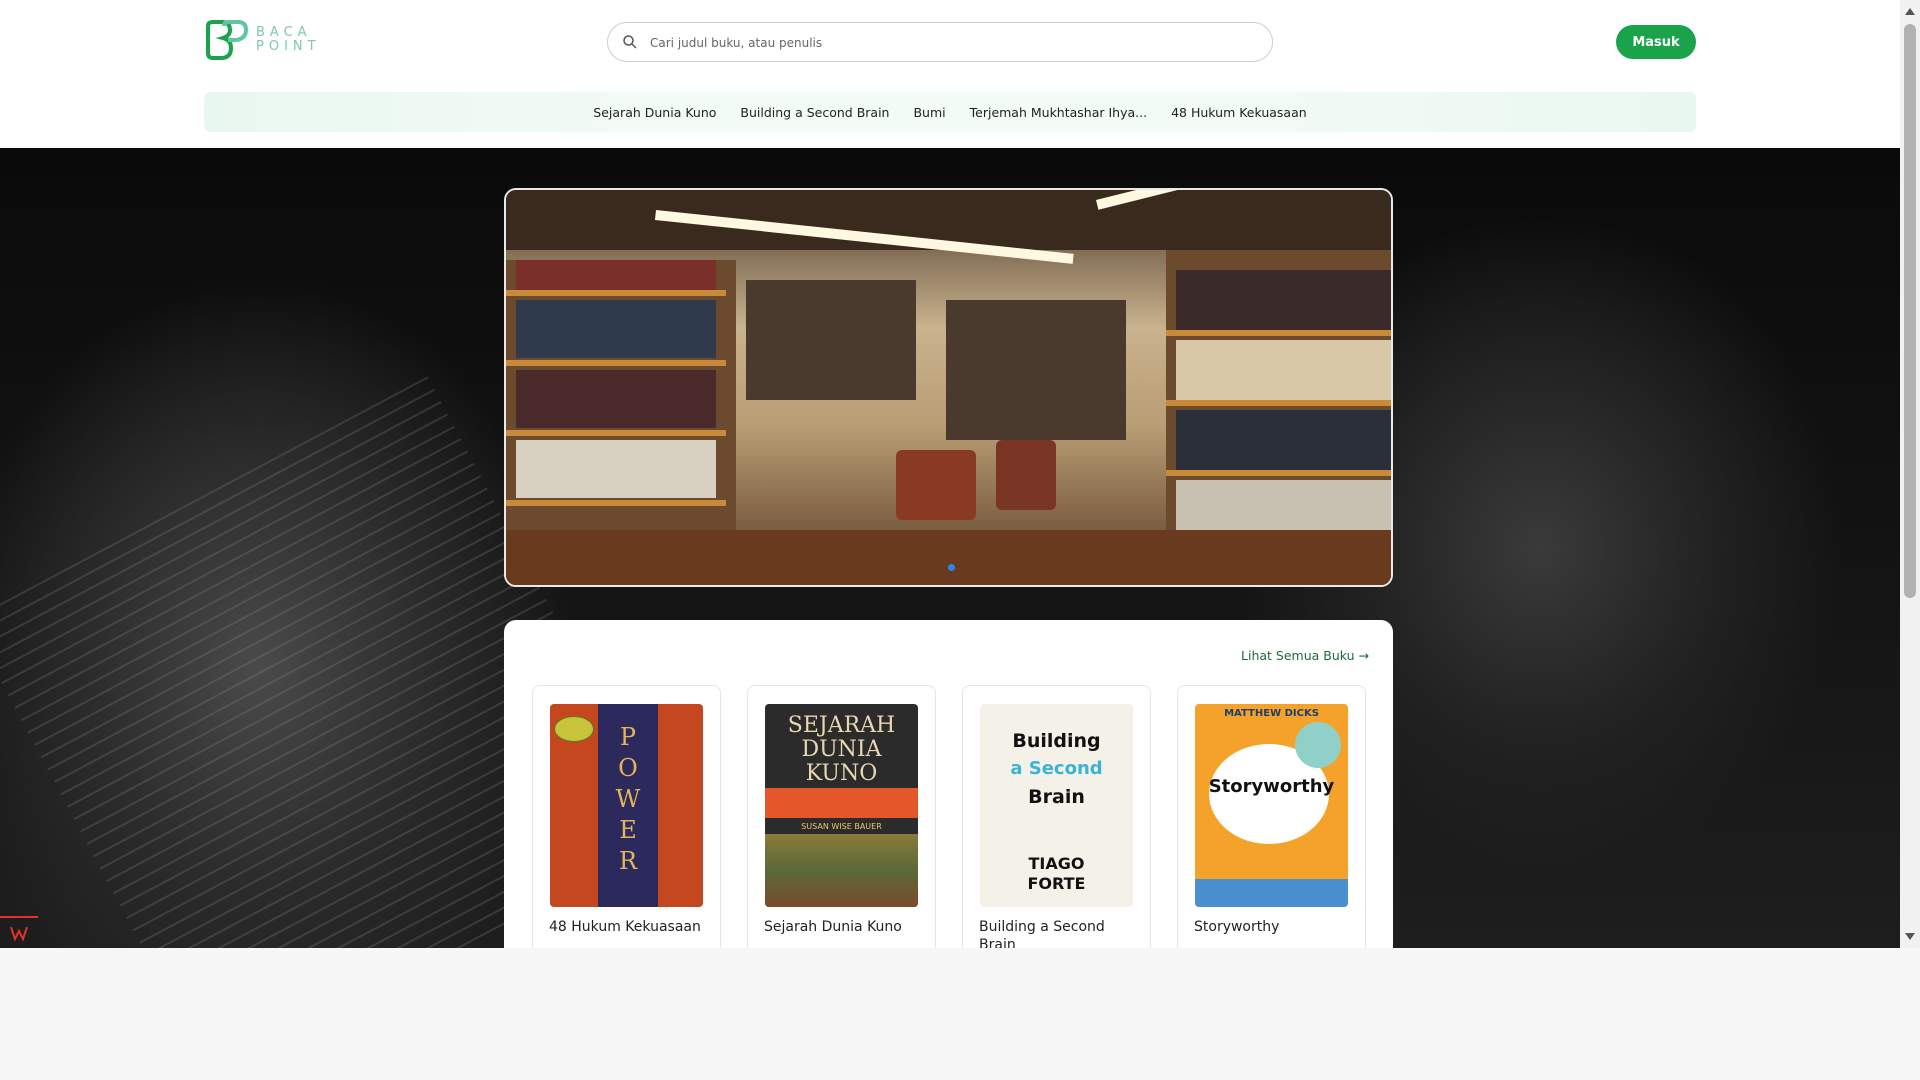  Describe the element at coordinates (841, 749) in the screenshot. I see `cover-title: SEJARAH DUNIA KUNO` at that location.